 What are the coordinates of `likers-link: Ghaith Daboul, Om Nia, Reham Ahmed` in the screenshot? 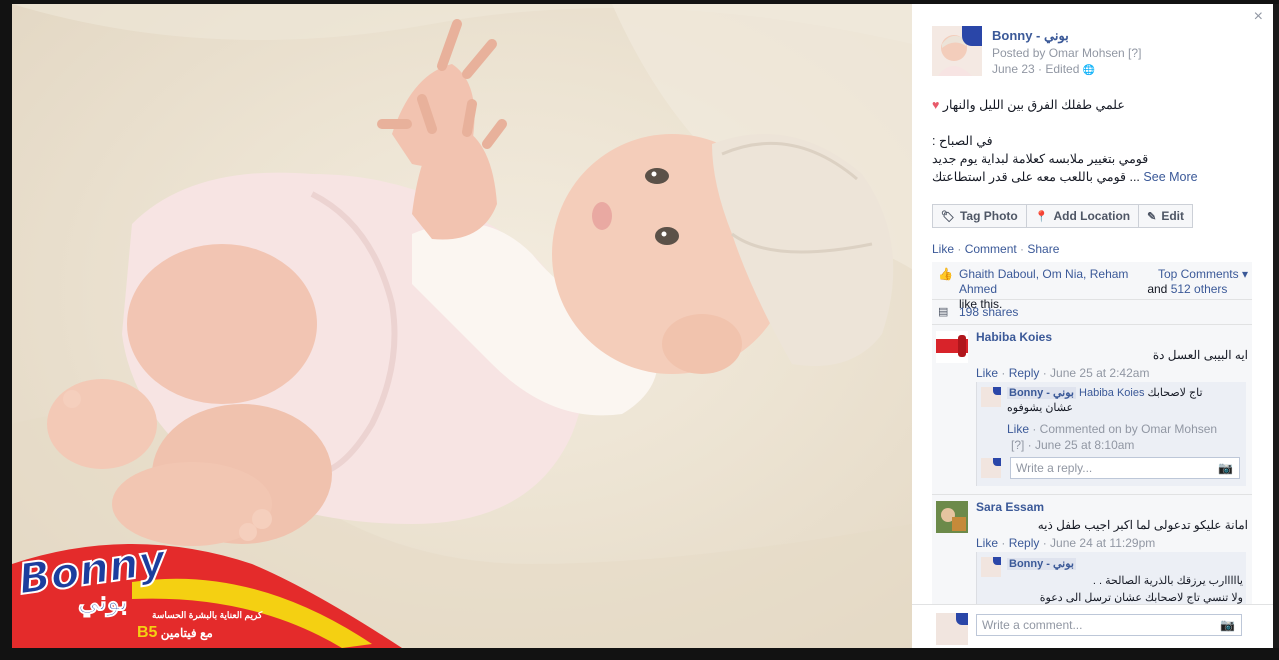 It's located at (1051, 282).